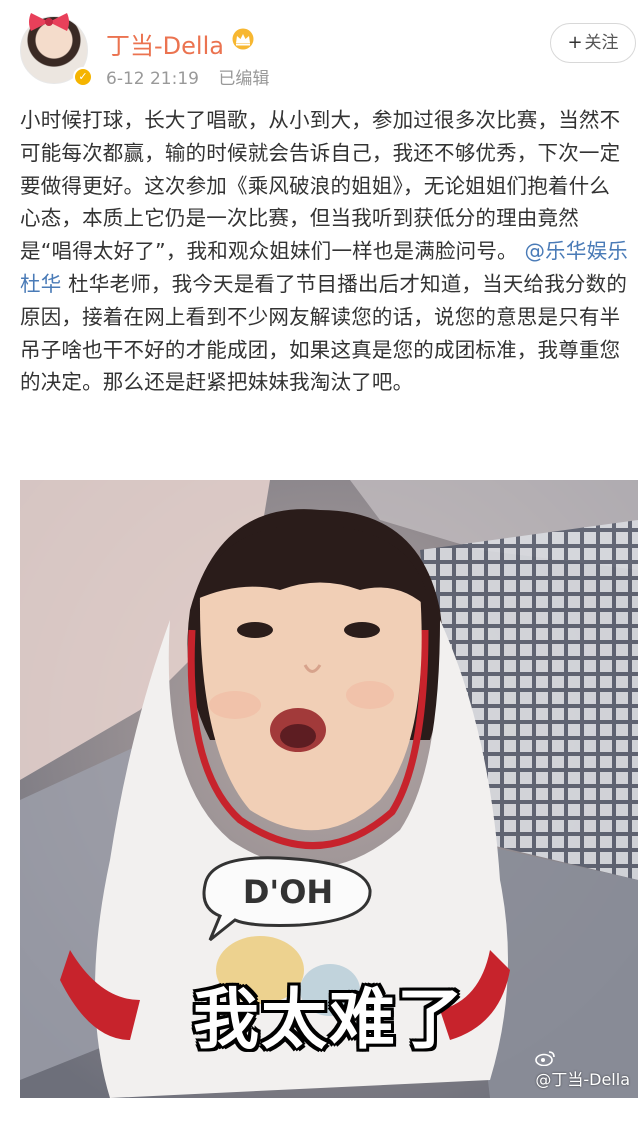 Image resolution: width=640 pixels, height=1134 pixels. Describe the element at coordinates (575, 42) in the screenshot. I see `plus-icon: +` at that location.